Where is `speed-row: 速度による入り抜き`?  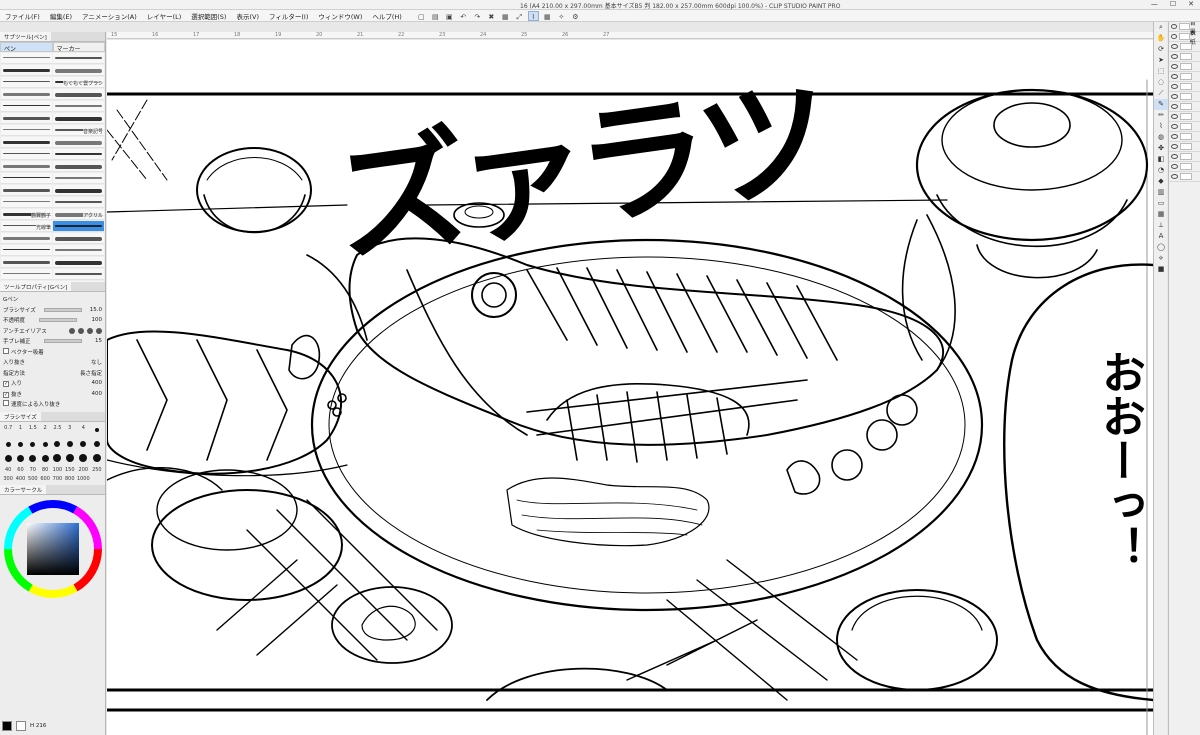 speed-row: 速度による入り抜き is located at coordinates (52, 404).